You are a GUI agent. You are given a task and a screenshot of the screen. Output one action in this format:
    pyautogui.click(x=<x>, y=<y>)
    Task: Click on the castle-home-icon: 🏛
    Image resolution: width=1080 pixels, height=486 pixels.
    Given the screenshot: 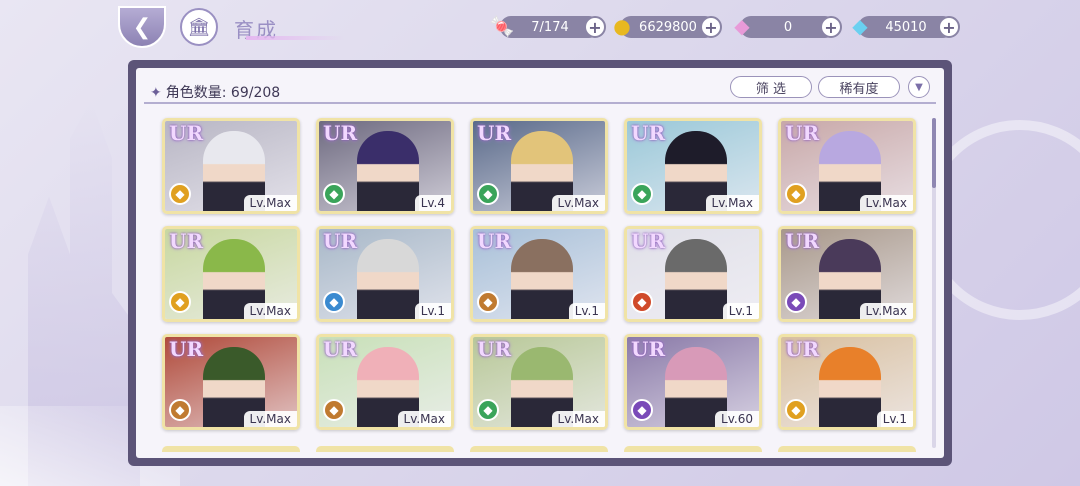 What is the action you would take?
    pyautogui.click(x=199, y=27)
    